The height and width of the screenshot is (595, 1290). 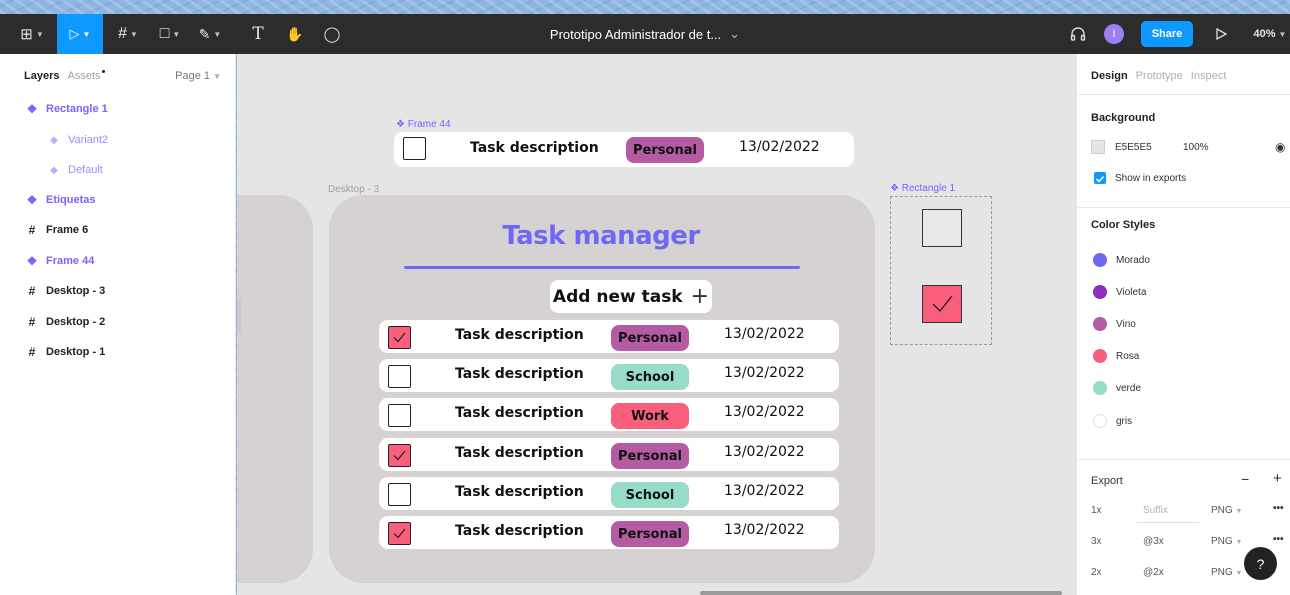 I want to click on background-hex: E5E5E5, so click(x=1133, y=147).